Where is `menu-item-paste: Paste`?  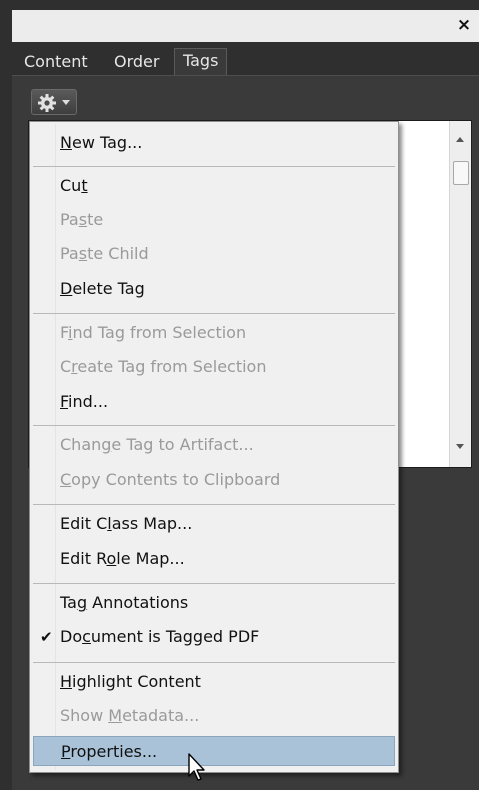 menu-item-paste: Paste is located at coordinates (214, 220).